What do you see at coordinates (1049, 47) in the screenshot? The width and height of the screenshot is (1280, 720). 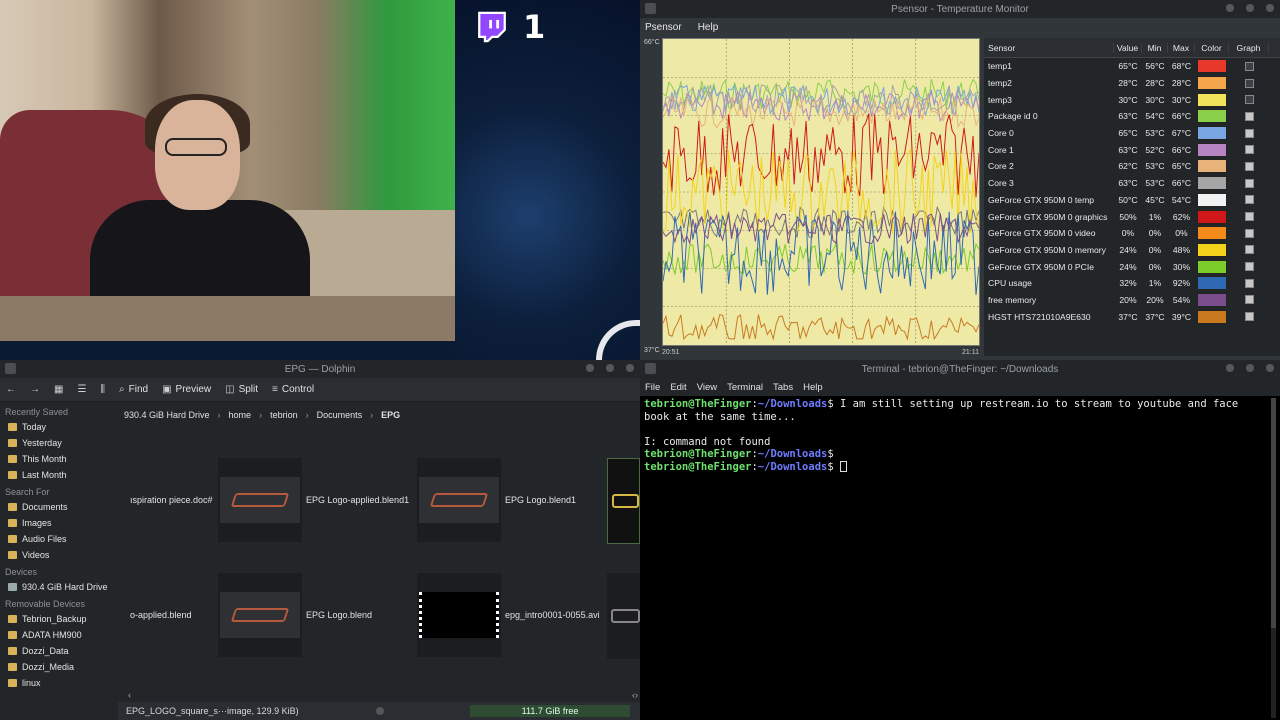 I see `col-sensor: Sensor` at bounding box center [1049, 47].